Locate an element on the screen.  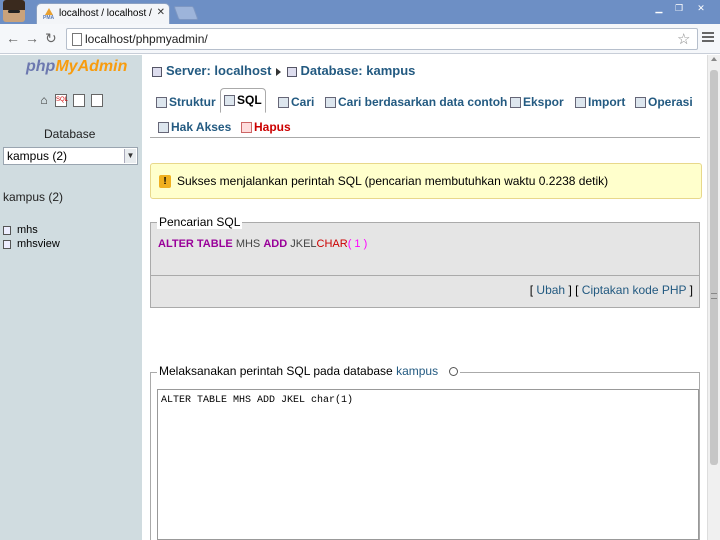
sql-icon is located at coordinates (229, 101).